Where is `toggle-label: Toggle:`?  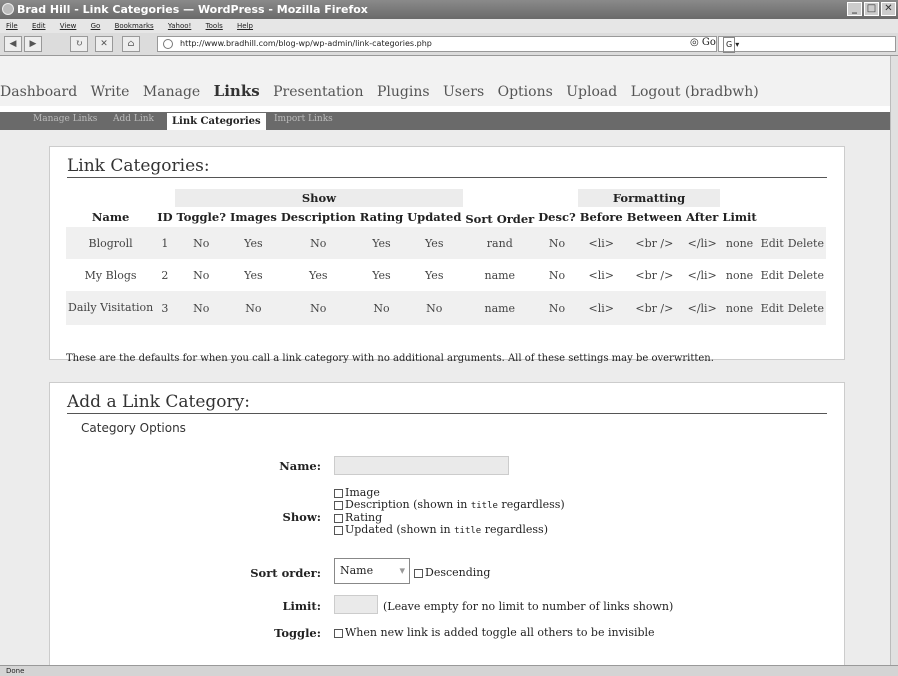
toggle-label: Toggle: is located at coordinates (297, 633).